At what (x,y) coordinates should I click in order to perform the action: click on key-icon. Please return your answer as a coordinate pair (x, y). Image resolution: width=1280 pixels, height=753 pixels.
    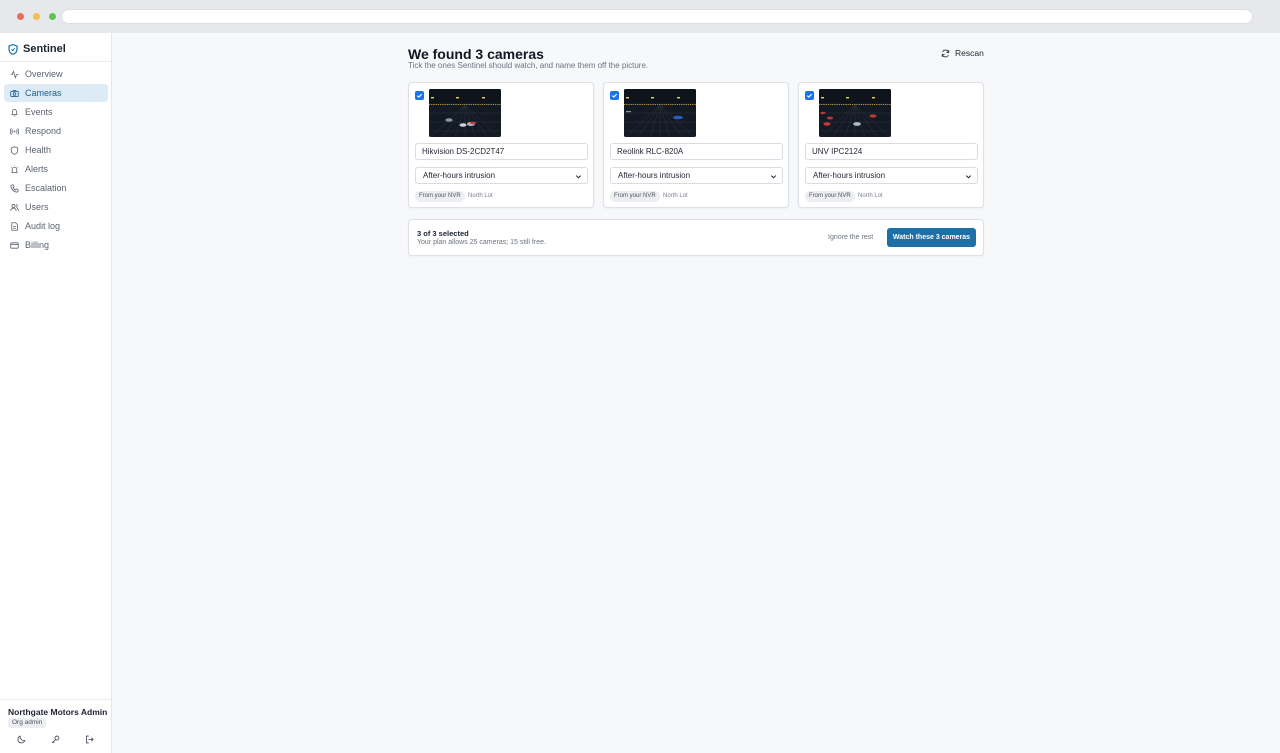
    Looking at the image, I should click on (55, 739).